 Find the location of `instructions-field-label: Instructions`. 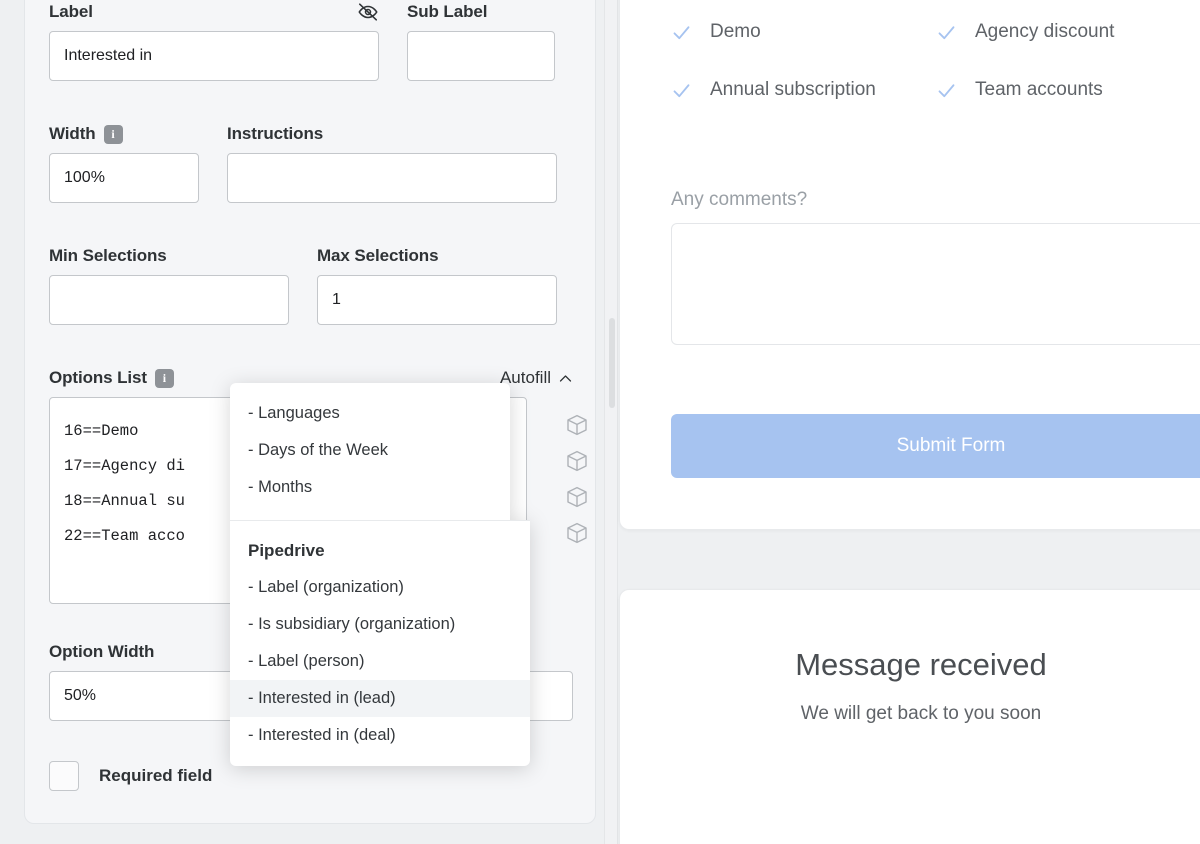

instructions-field-label: Instructions is located at coordinates (275, 133).